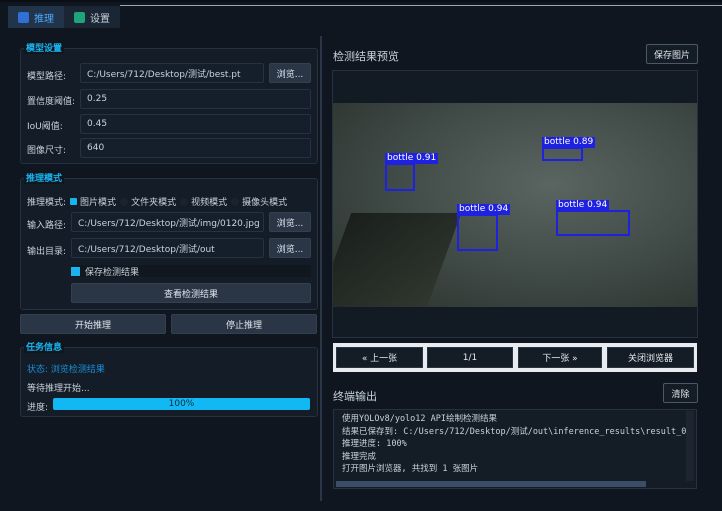 The height and width of the screenshot is (511, 722). What do you see at coordinates (47, 226) in the screenshot?
I see `input-path-label: 输入路径:` at bounding box center [47, 226].